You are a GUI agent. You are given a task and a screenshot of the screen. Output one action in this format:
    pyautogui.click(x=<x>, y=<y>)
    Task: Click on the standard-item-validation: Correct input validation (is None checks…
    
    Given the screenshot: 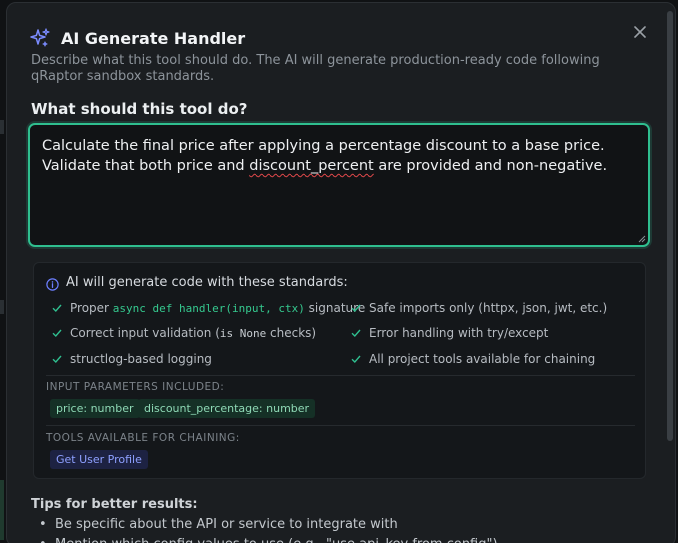 What is the action you would take?
    pyautogui.click(x=184, y=333)
    